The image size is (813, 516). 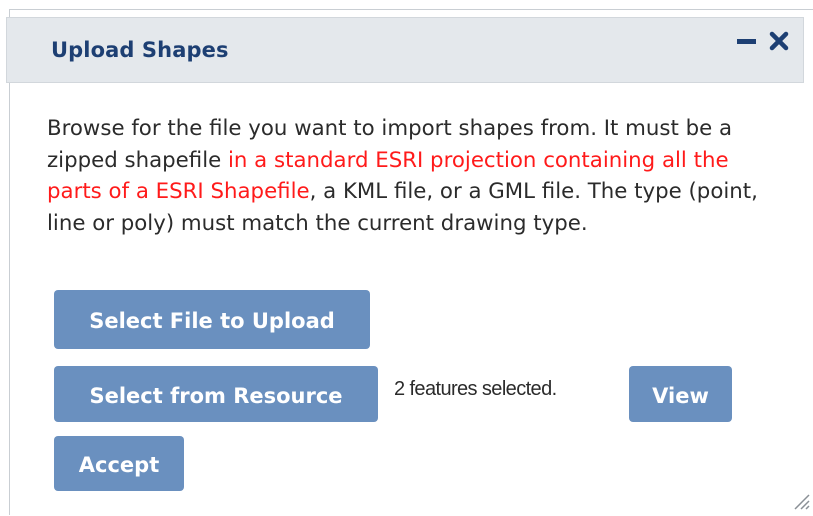 I want to click on close-icon, so click(x=779, y=41).